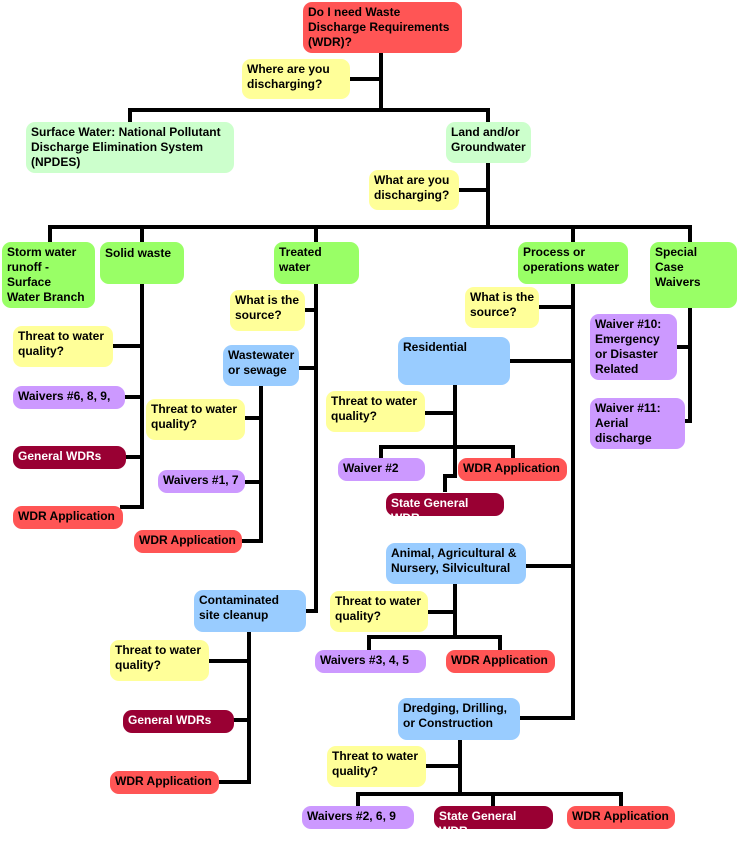 Image resolution: width=740 pixels, height=868 pixels. I want to click on contaminated-threat-question: Threat to water quality?, so click(159, 660).